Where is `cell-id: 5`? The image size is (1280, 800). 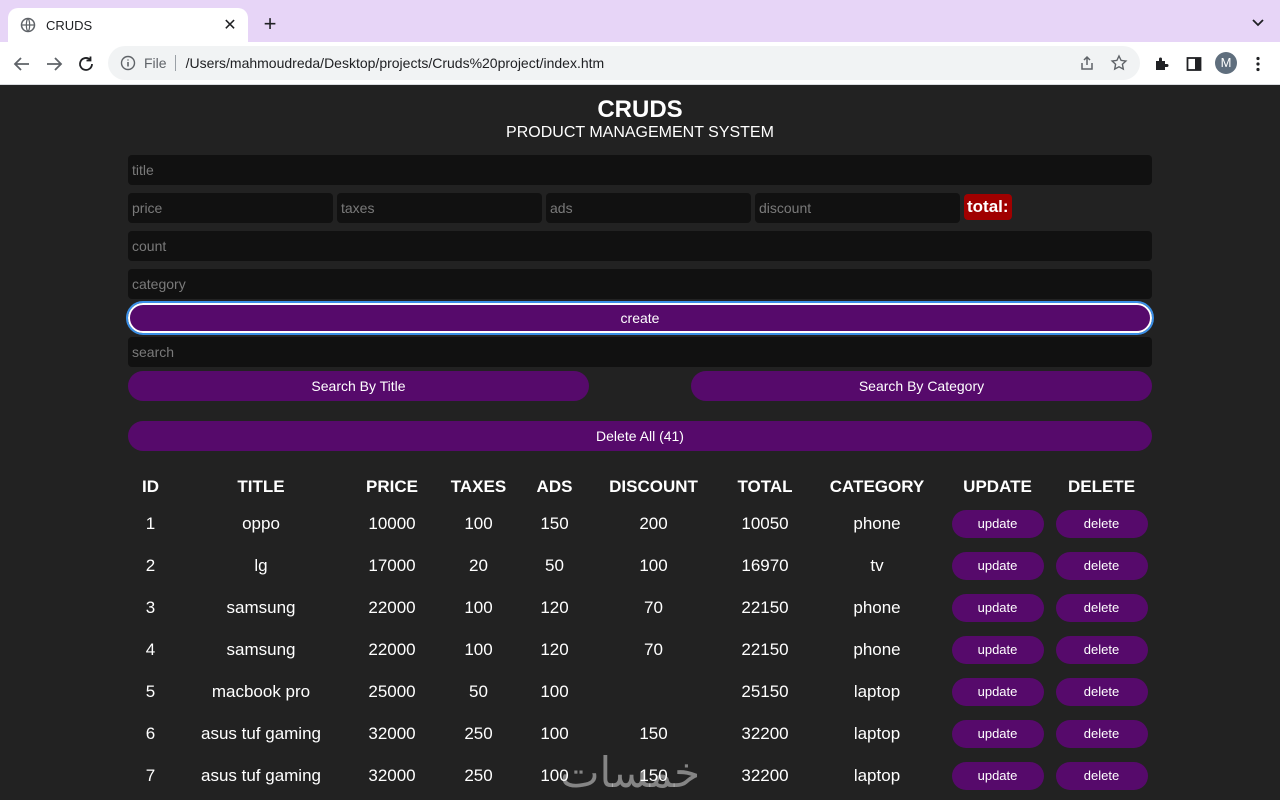
cell-id: 5 is located at coordinates (150, 691).